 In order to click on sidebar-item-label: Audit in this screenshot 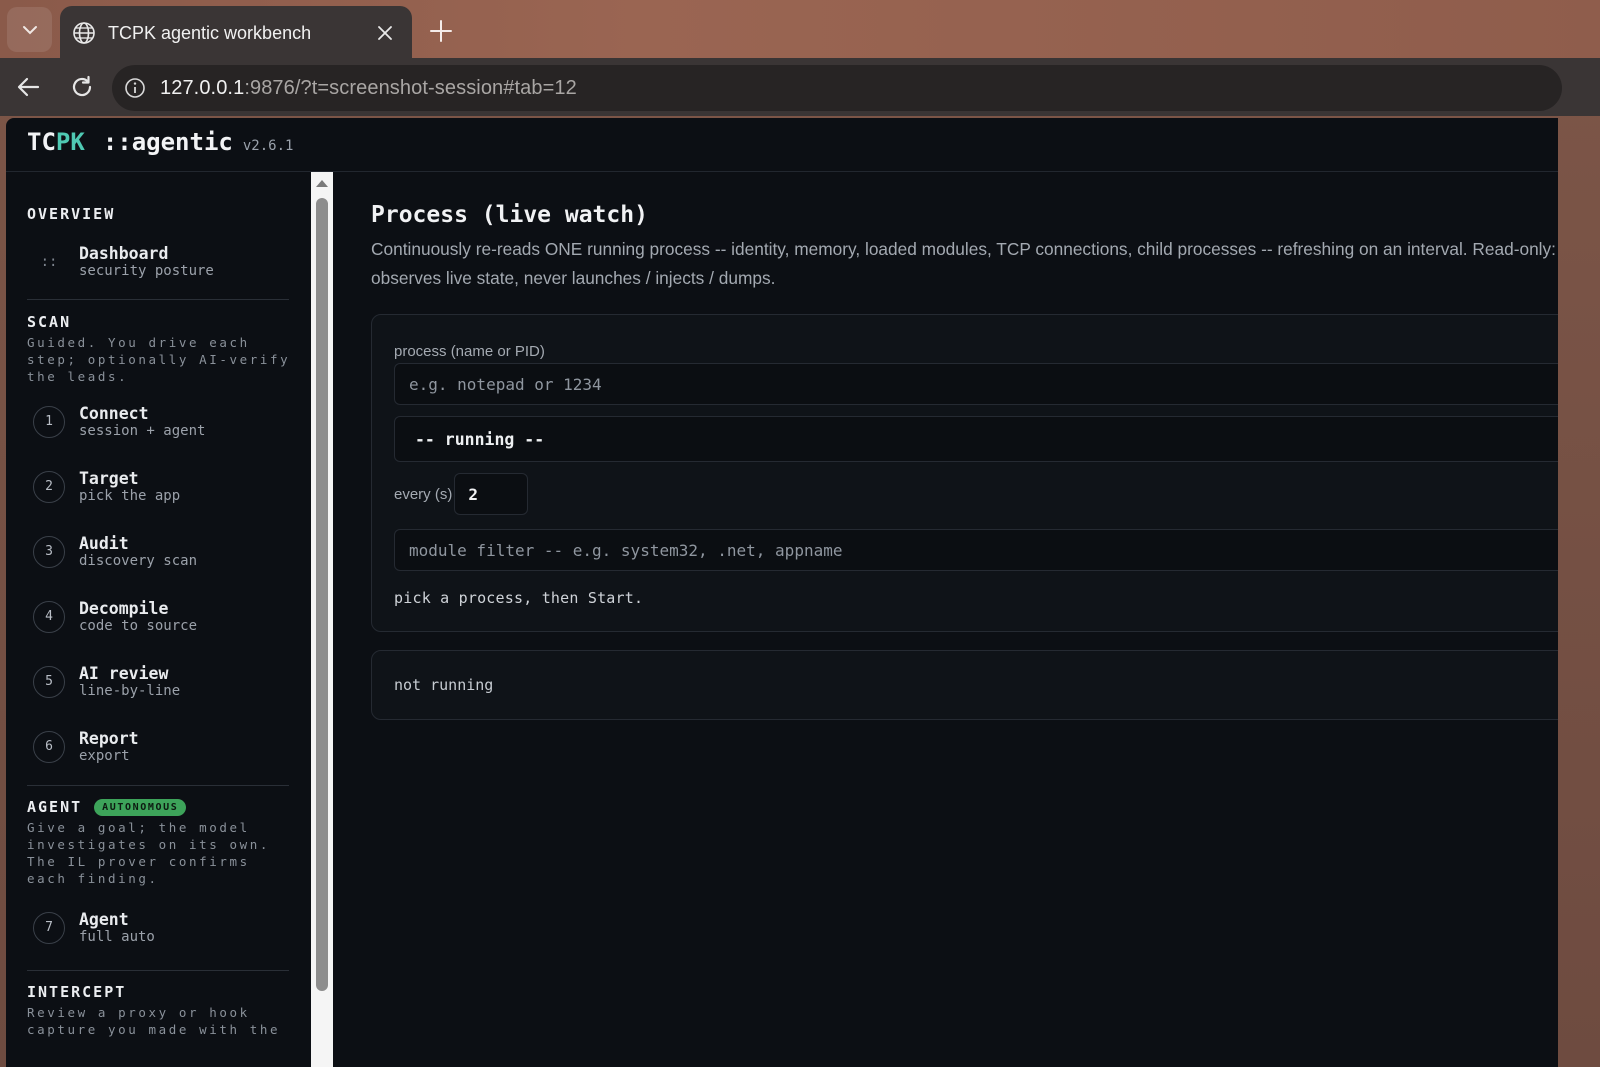, I will do `click(104, 543)`.